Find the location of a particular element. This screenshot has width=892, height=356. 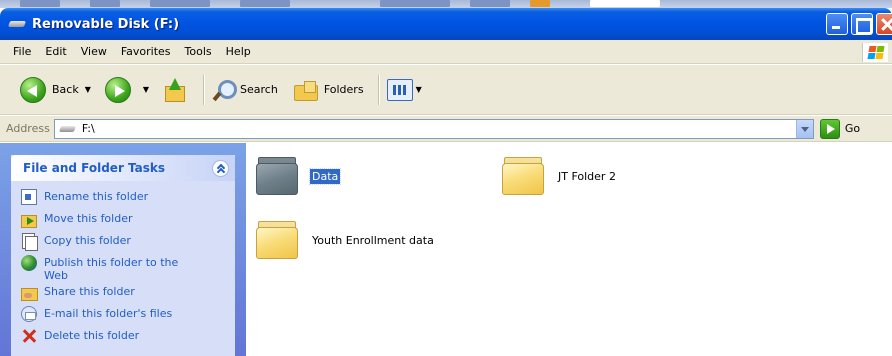

title-bar: Removable Disk (F:) is located at coordinates (446, 24).